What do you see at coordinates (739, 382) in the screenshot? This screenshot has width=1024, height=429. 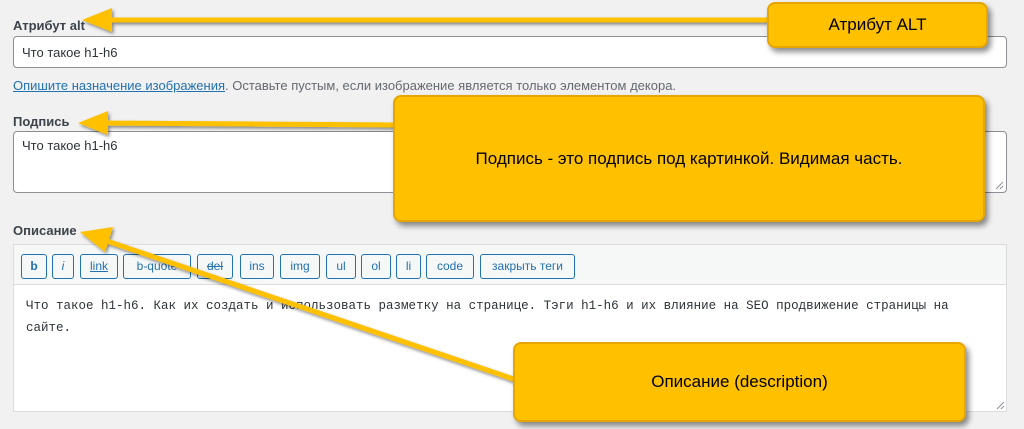 I see `callout-description: Описание (description)` at bounding box center [739, 382].